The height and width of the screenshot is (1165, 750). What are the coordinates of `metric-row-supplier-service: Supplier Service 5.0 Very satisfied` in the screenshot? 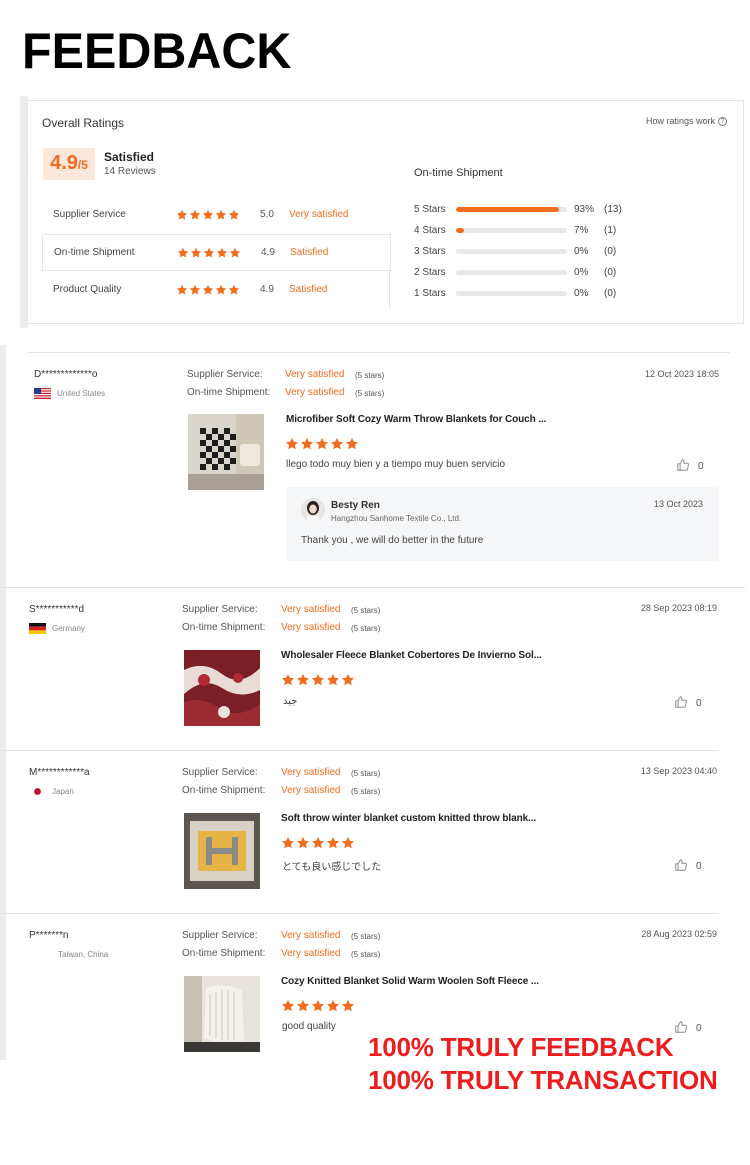 It's located at (216, 214).